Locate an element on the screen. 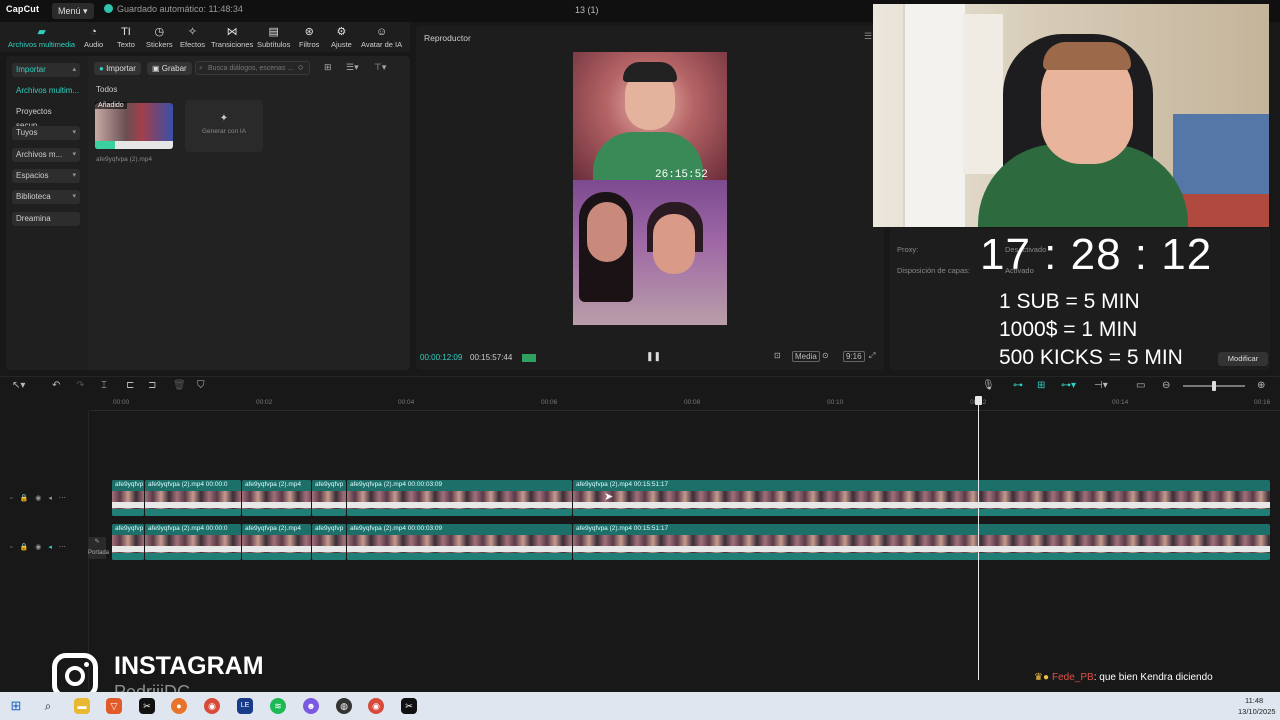 The width and height of the screenshot is (1280, 720). undo-icon: ↶ is located at coordinates (56, 385).